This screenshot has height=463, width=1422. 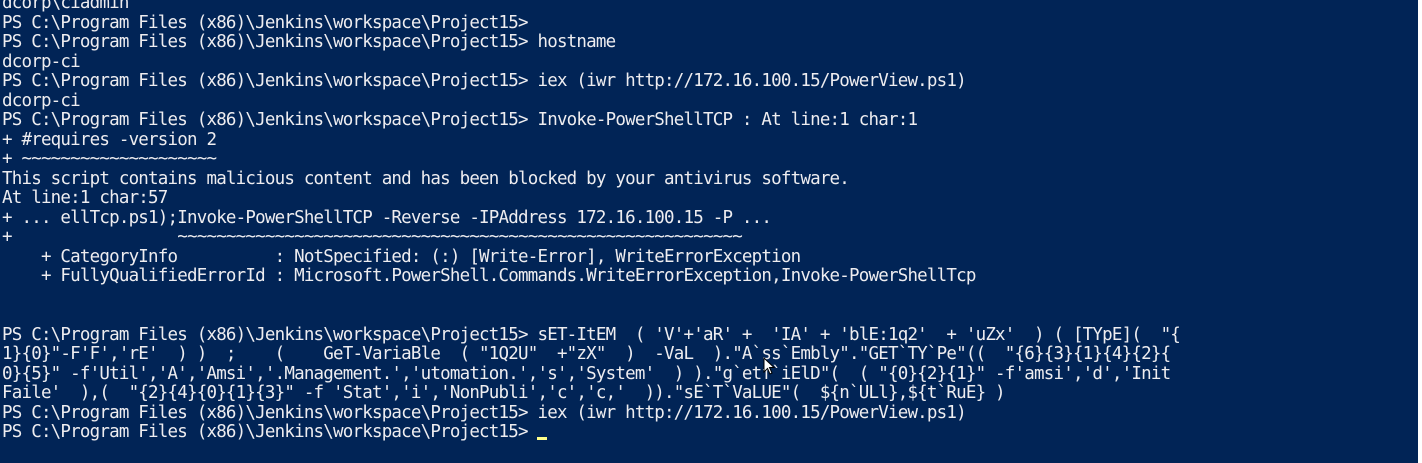 I want to click on window-edge, so click(x=1420, y=231).